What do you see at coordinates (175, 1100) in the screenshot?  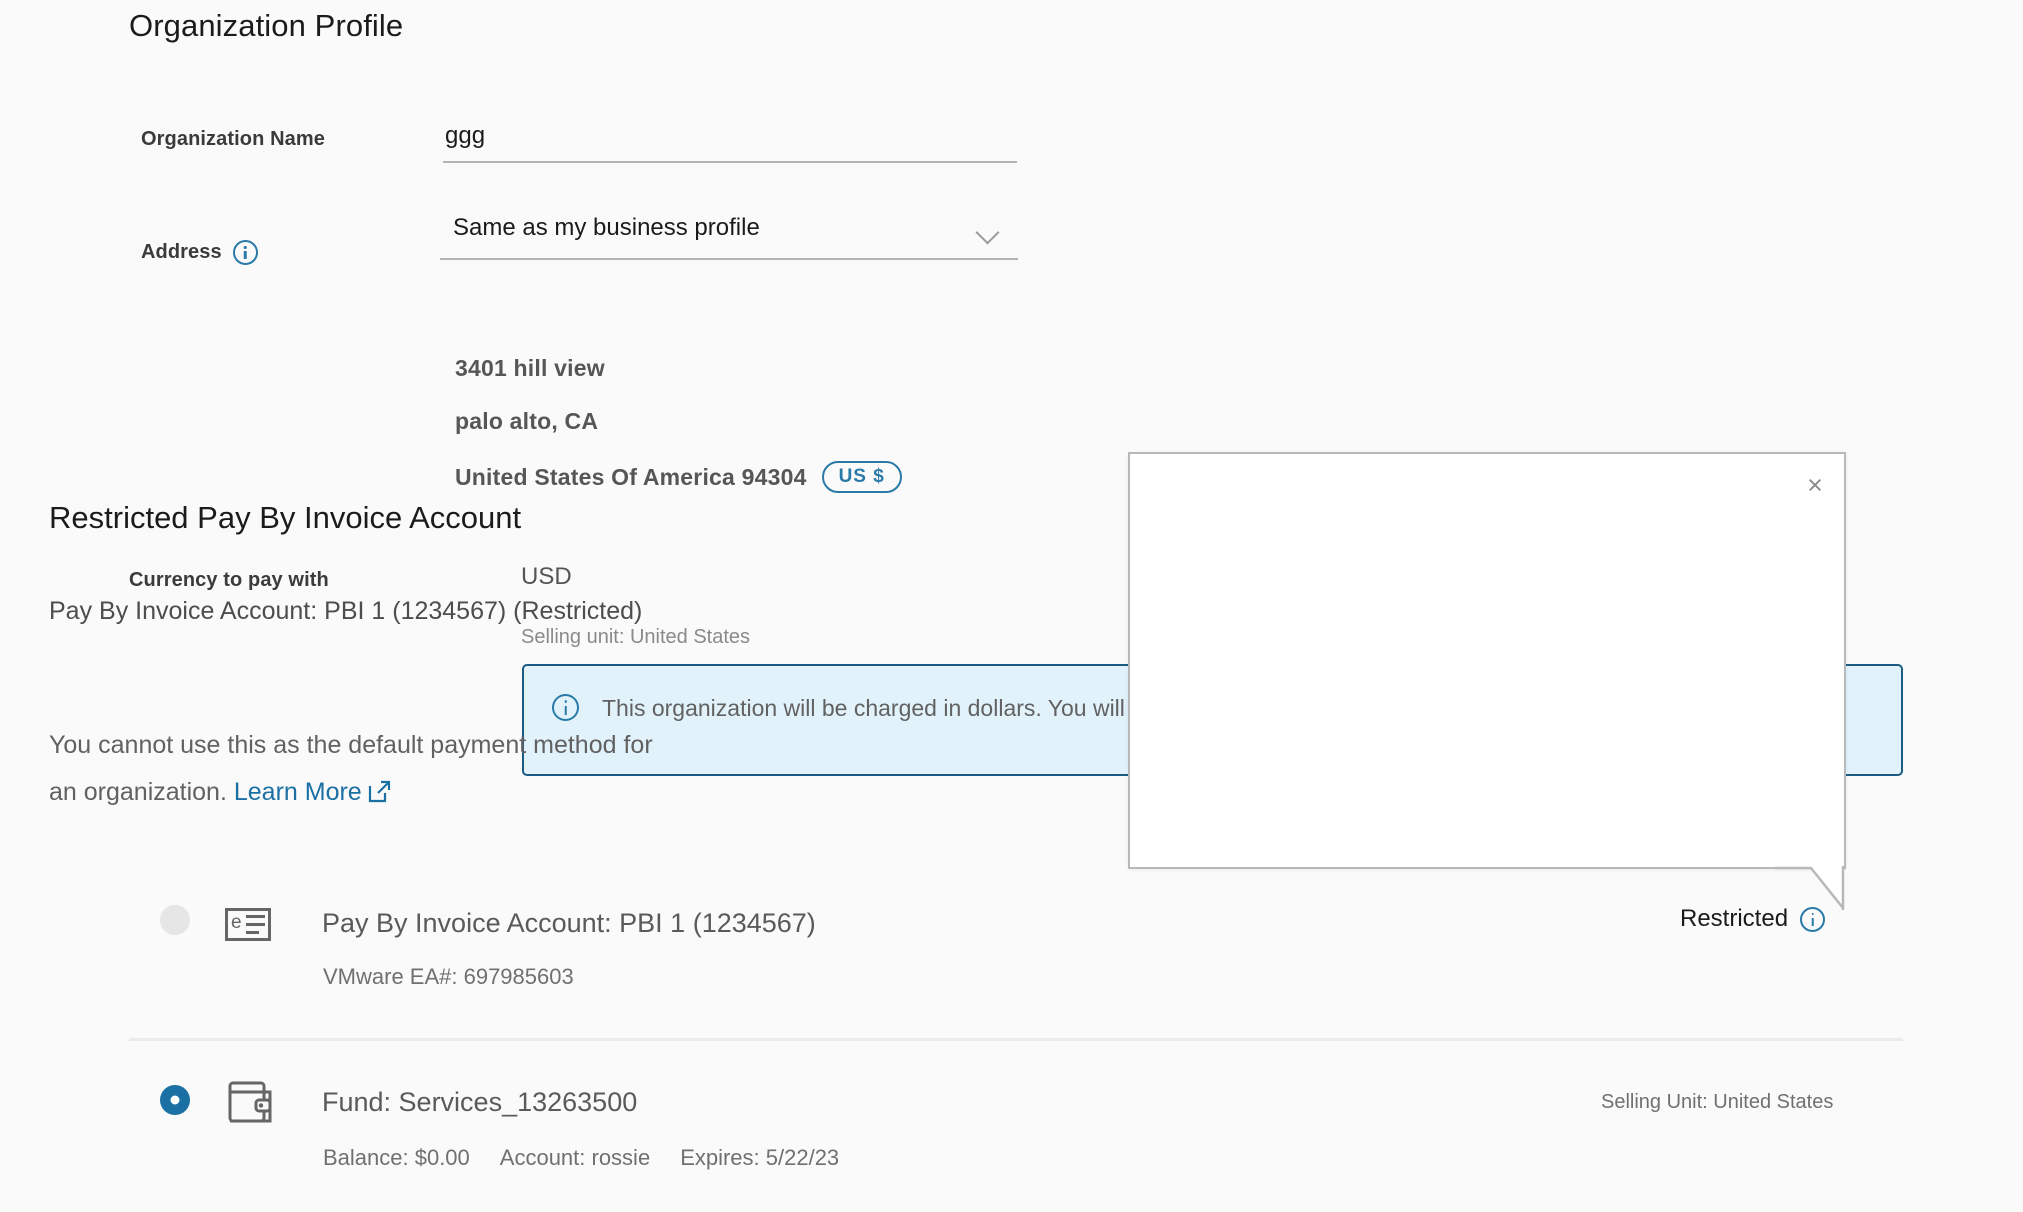 I see `payment-method-radio-selected` at bounding box center [175, 1100].